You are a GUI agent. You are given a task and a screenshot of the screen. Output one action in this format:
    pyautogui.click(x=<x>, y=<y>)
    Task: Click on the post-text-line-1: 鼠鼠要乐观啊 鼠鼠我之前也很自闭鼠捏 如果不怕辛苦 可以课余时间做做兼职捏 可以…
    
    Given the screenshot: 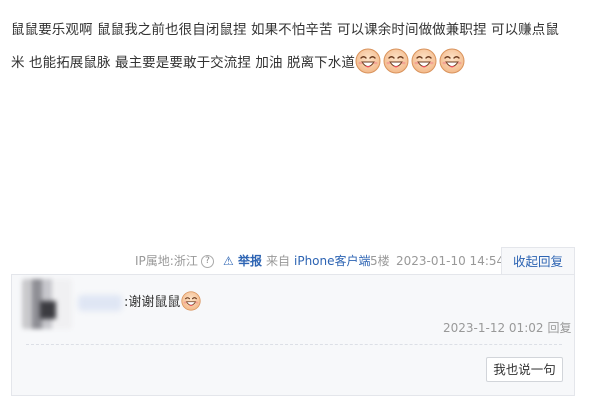 What is the action you would take?
    pyautogui.click(x=285, y=30)
    